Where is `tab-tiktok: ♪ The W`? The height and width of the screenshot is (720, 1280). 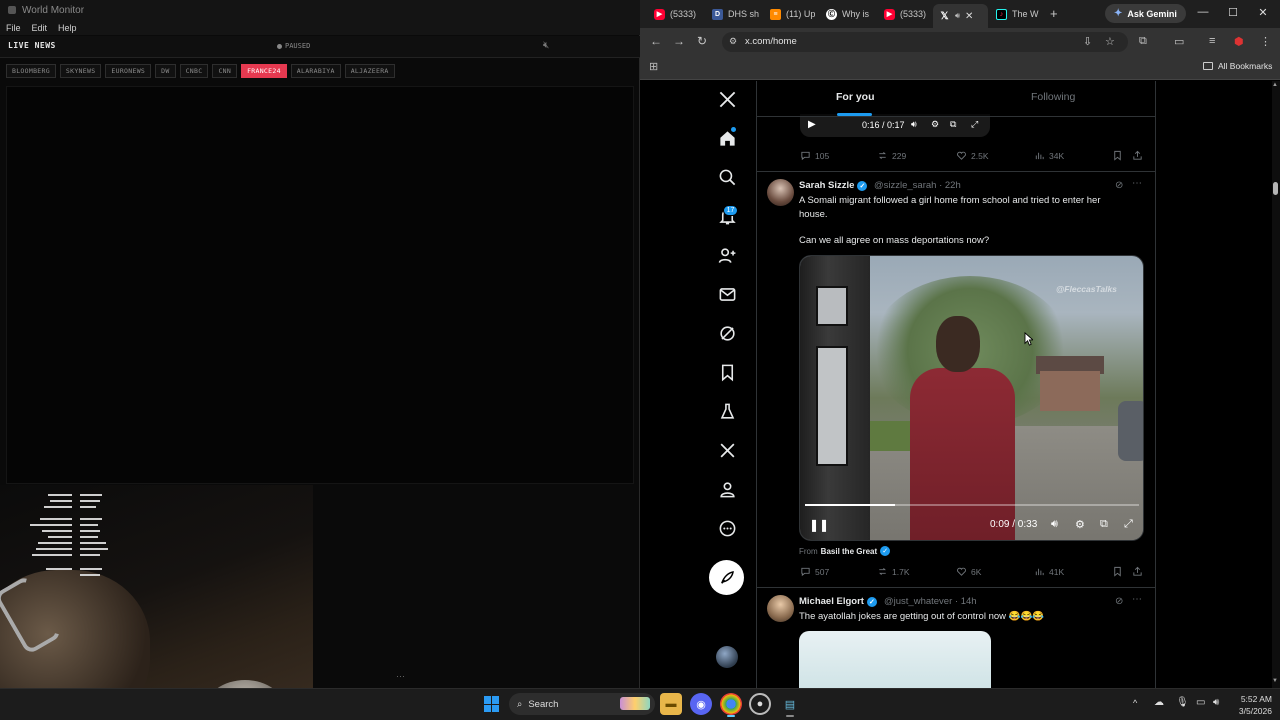 tab-tiktok: ♪ The W is located at coordinates (1016, 14).